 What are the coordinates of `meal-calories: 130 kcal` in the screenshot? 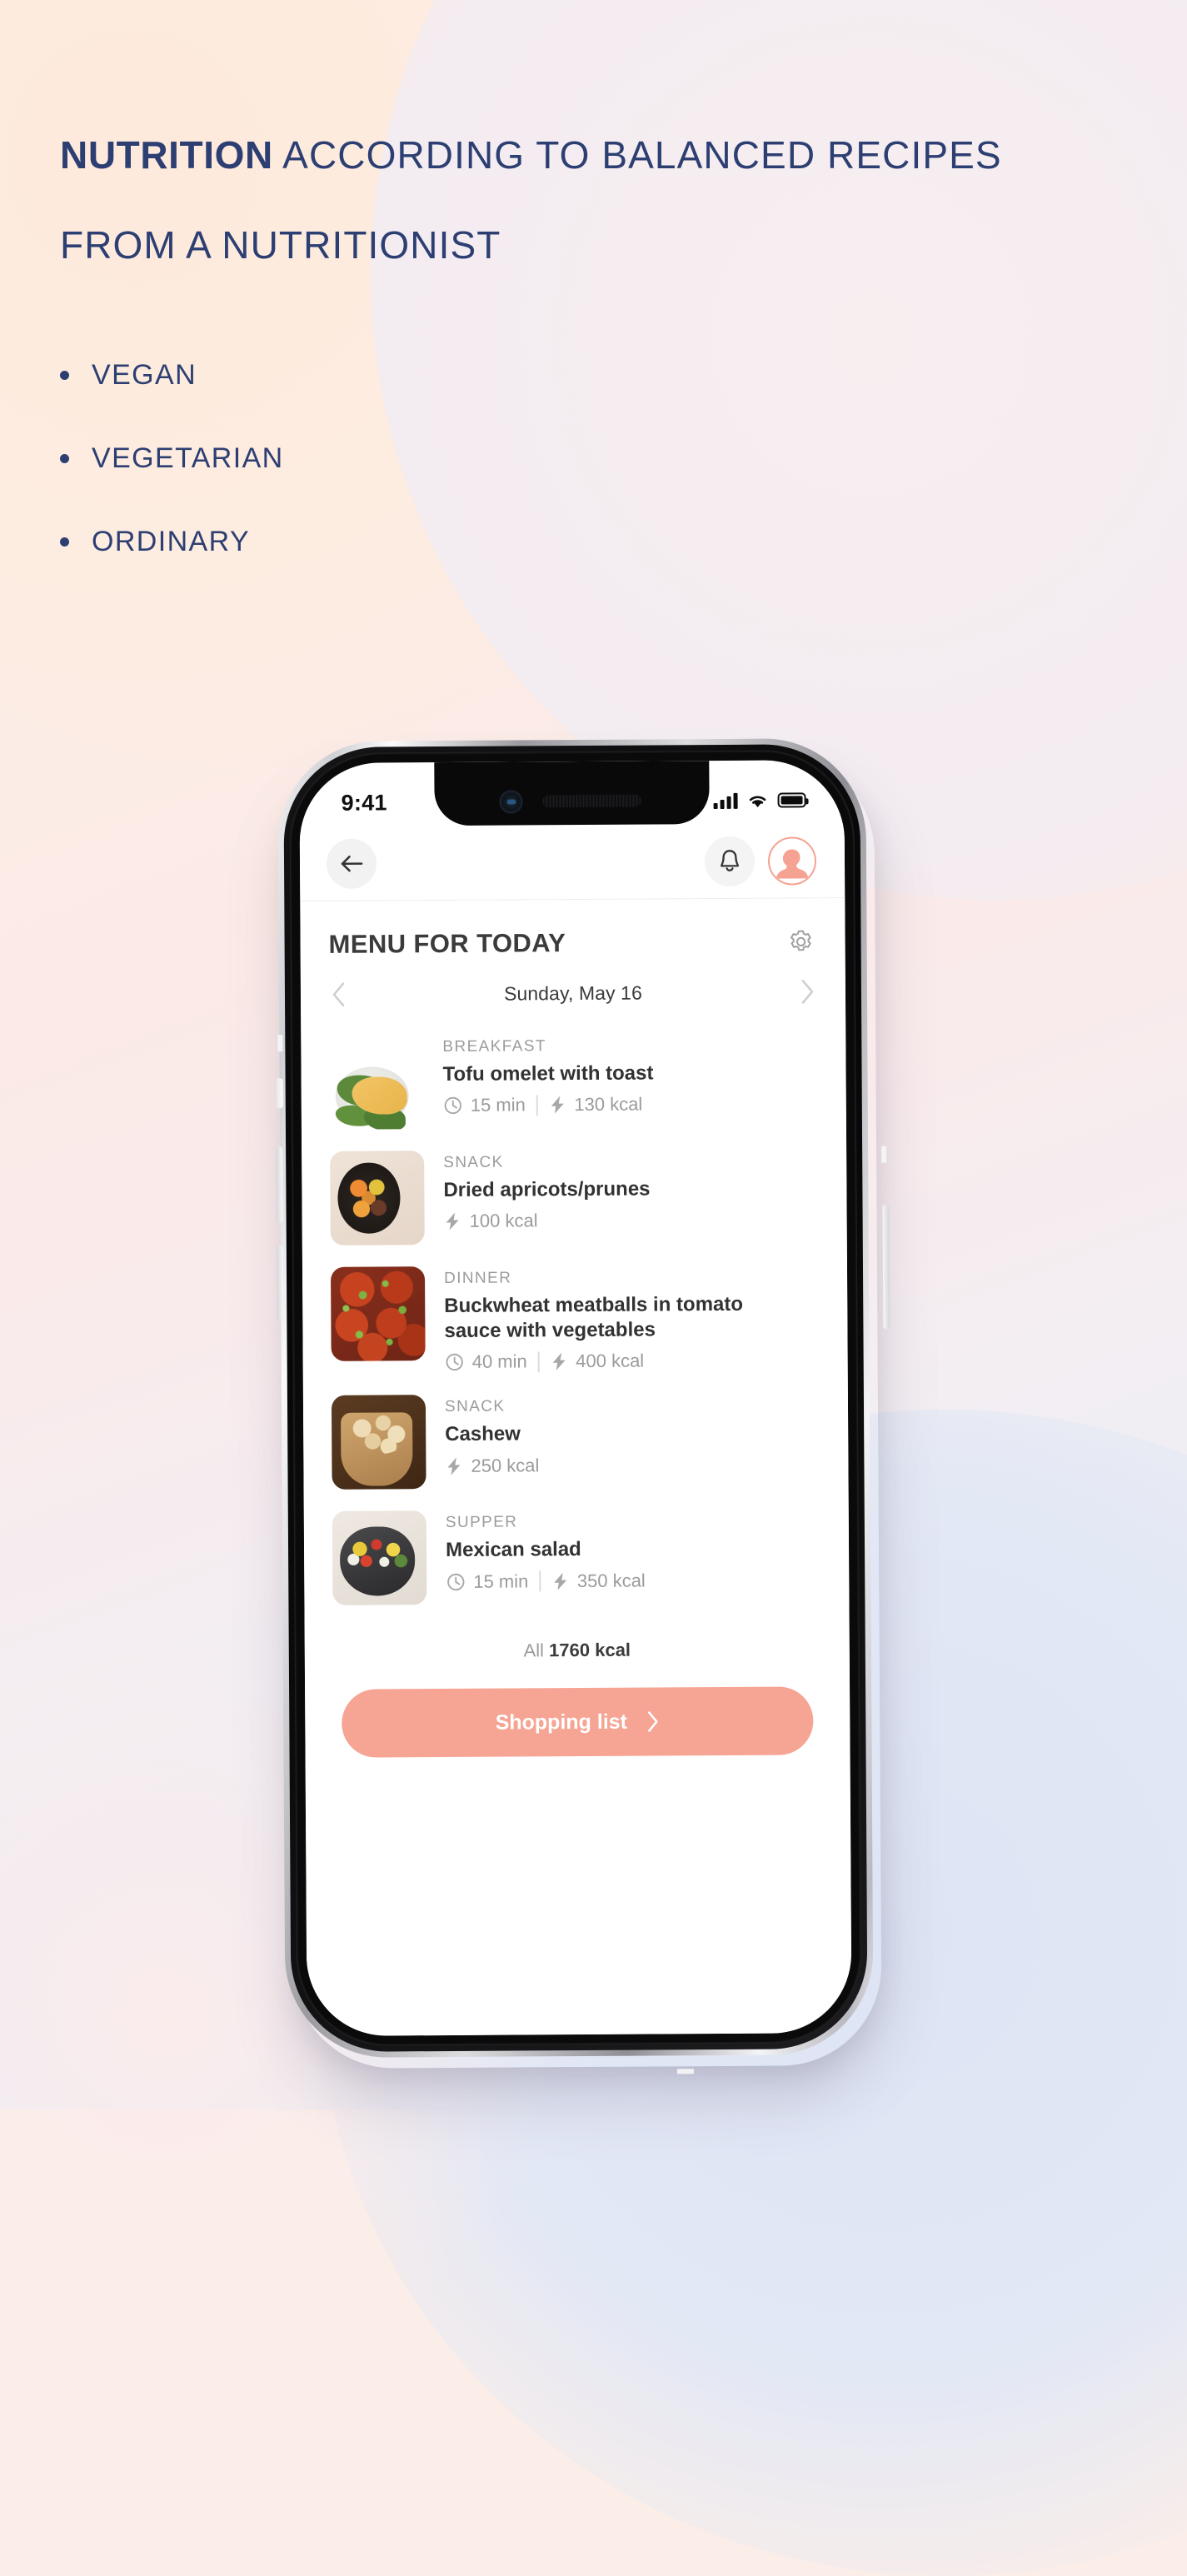 It's located at (595, 1105).